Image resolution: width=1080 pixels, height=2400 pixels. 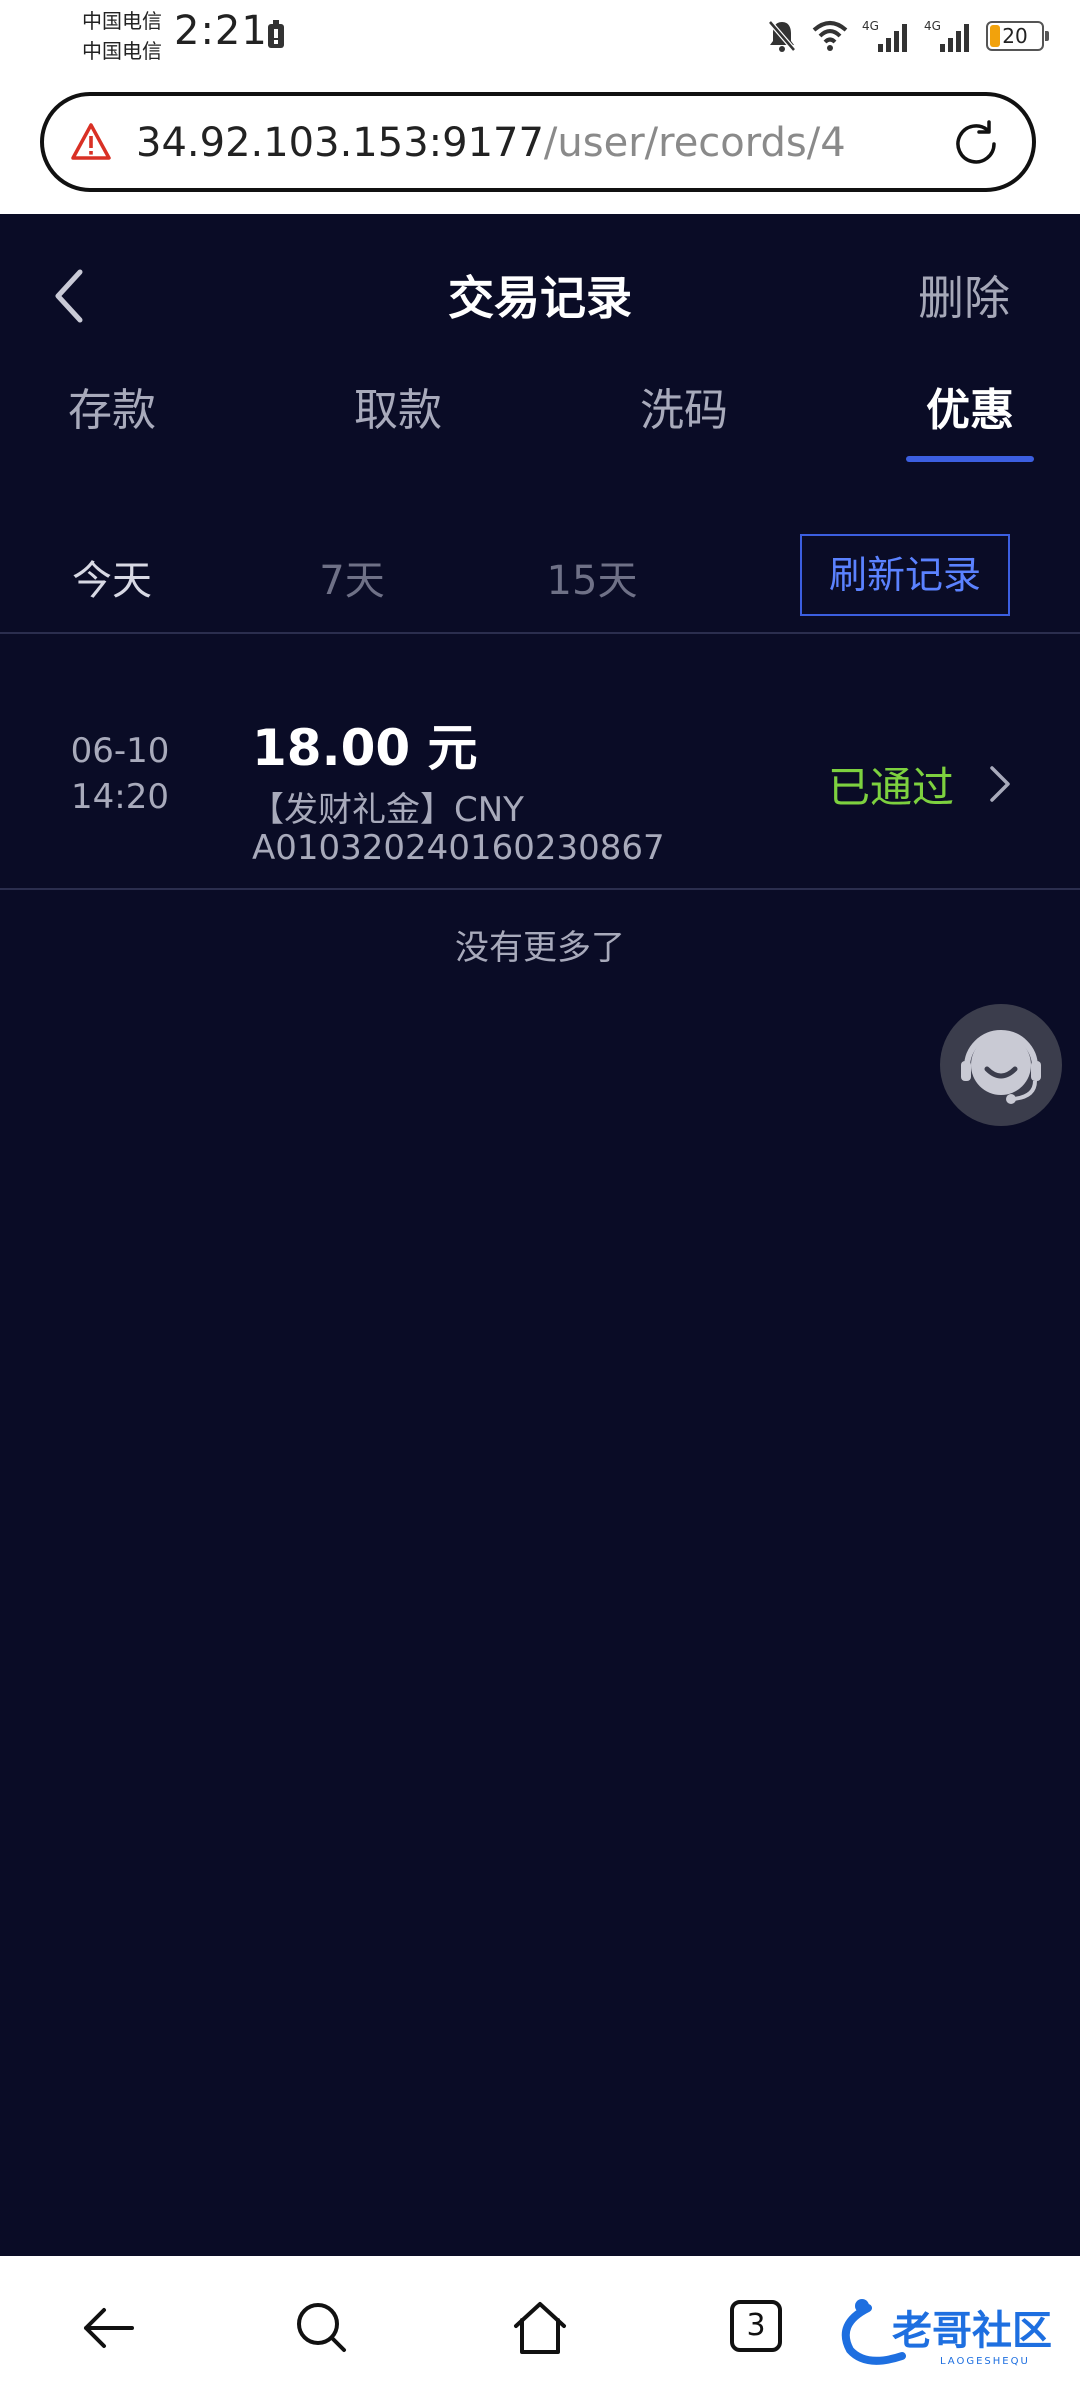 I want to click on bell-muted-icon, so click(x=782, y=36).